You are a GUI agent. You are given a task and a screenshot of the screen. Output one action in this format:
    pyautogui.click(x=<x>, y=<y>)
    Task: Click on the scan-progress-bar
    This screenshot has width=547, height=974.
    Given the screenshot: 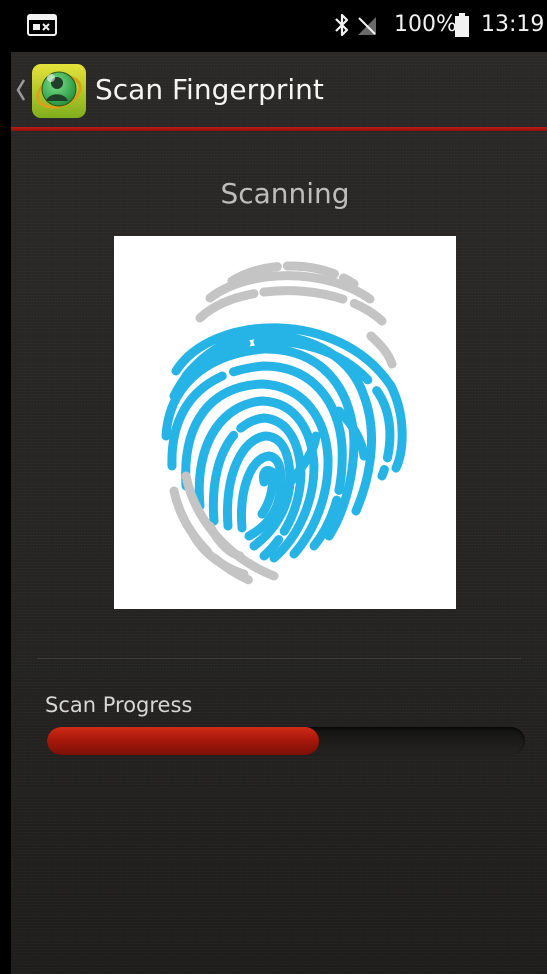 What is the action you would take?
    pyautogui.click(x=286, y=741)
    